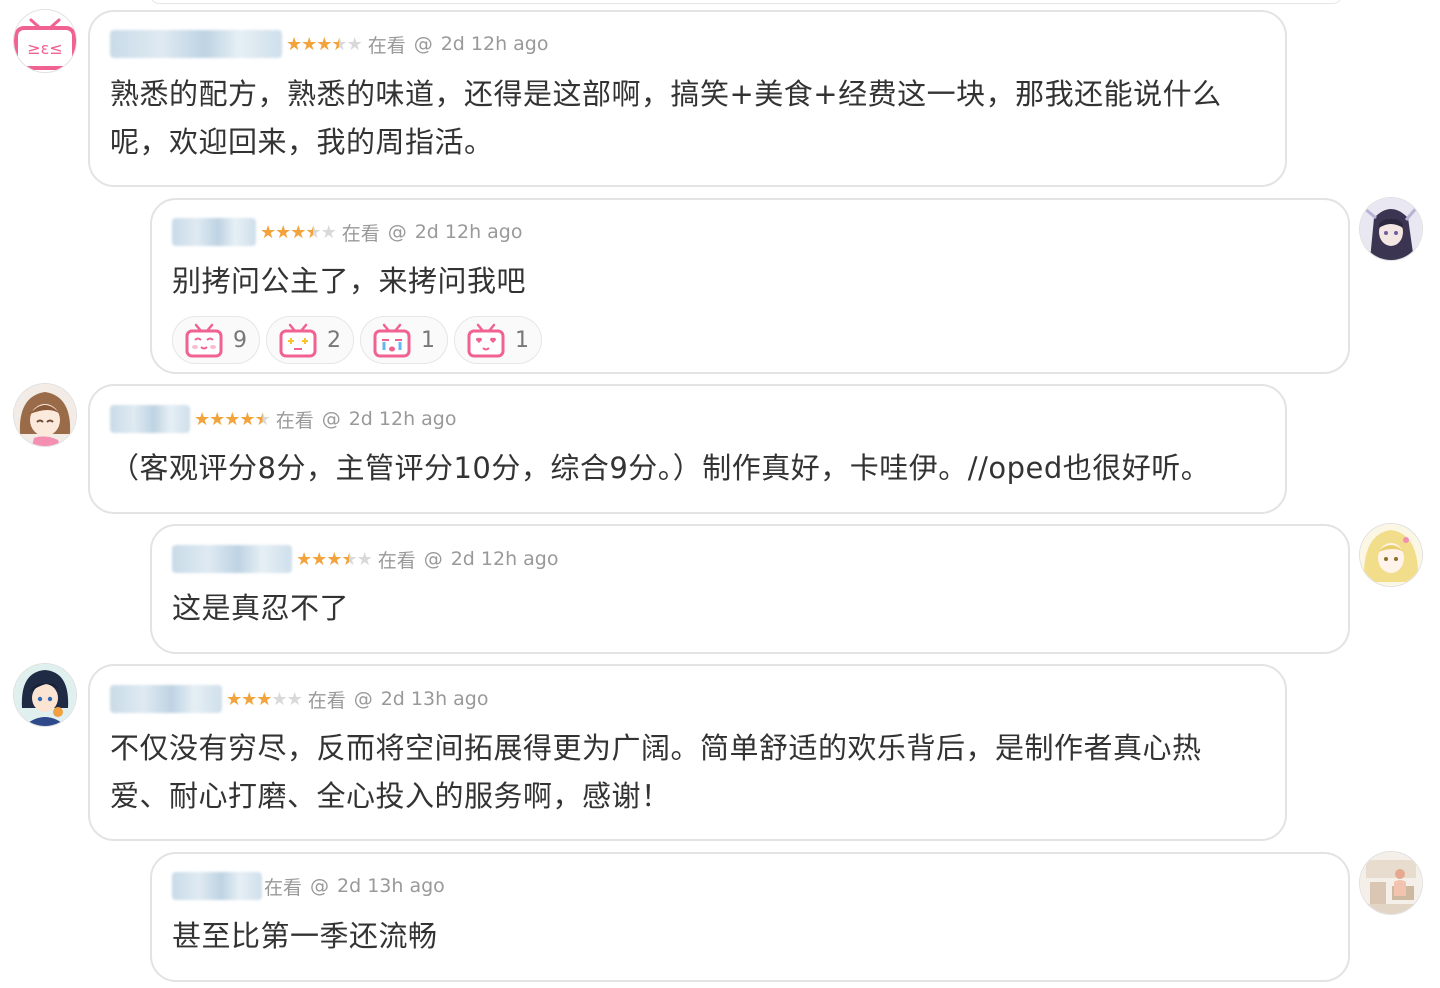 The height and width of the screenshot is (988, 1440). I want to click on tv-mascot-avatar-icon: ≥ε≤, so click(45, 41).